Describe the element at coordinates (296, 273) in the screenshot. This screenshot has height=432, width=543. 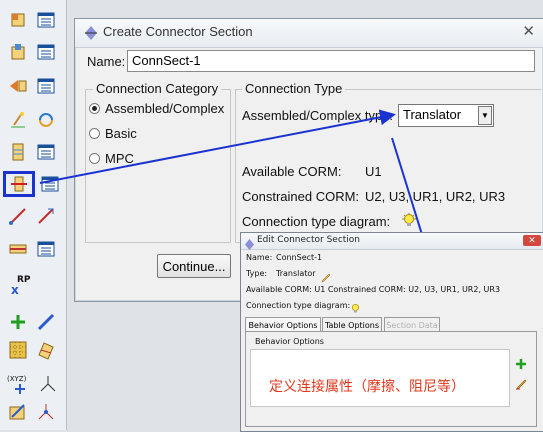
I see `edit-type-value: Translator` at that location.